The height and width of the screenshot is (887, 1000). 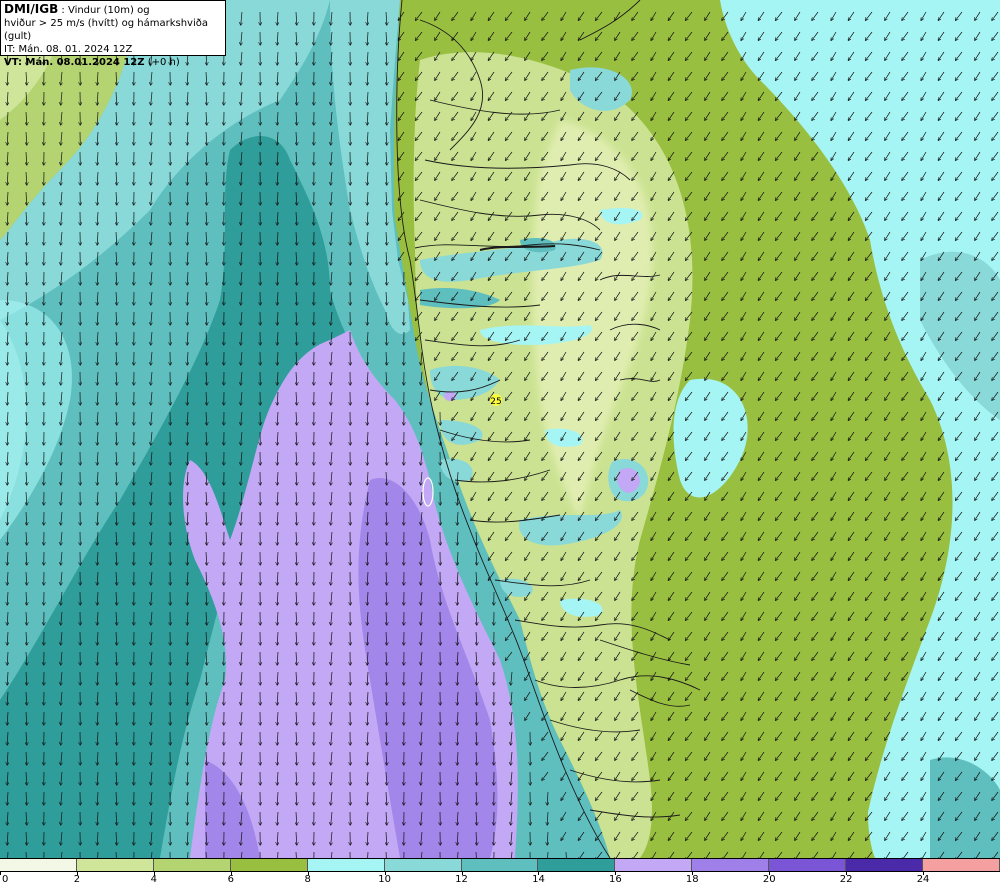 What do you see at coordinates (923, 879) in the screenshot?
I see `legend-tick-label: 24` at bounding box center [923, 879].